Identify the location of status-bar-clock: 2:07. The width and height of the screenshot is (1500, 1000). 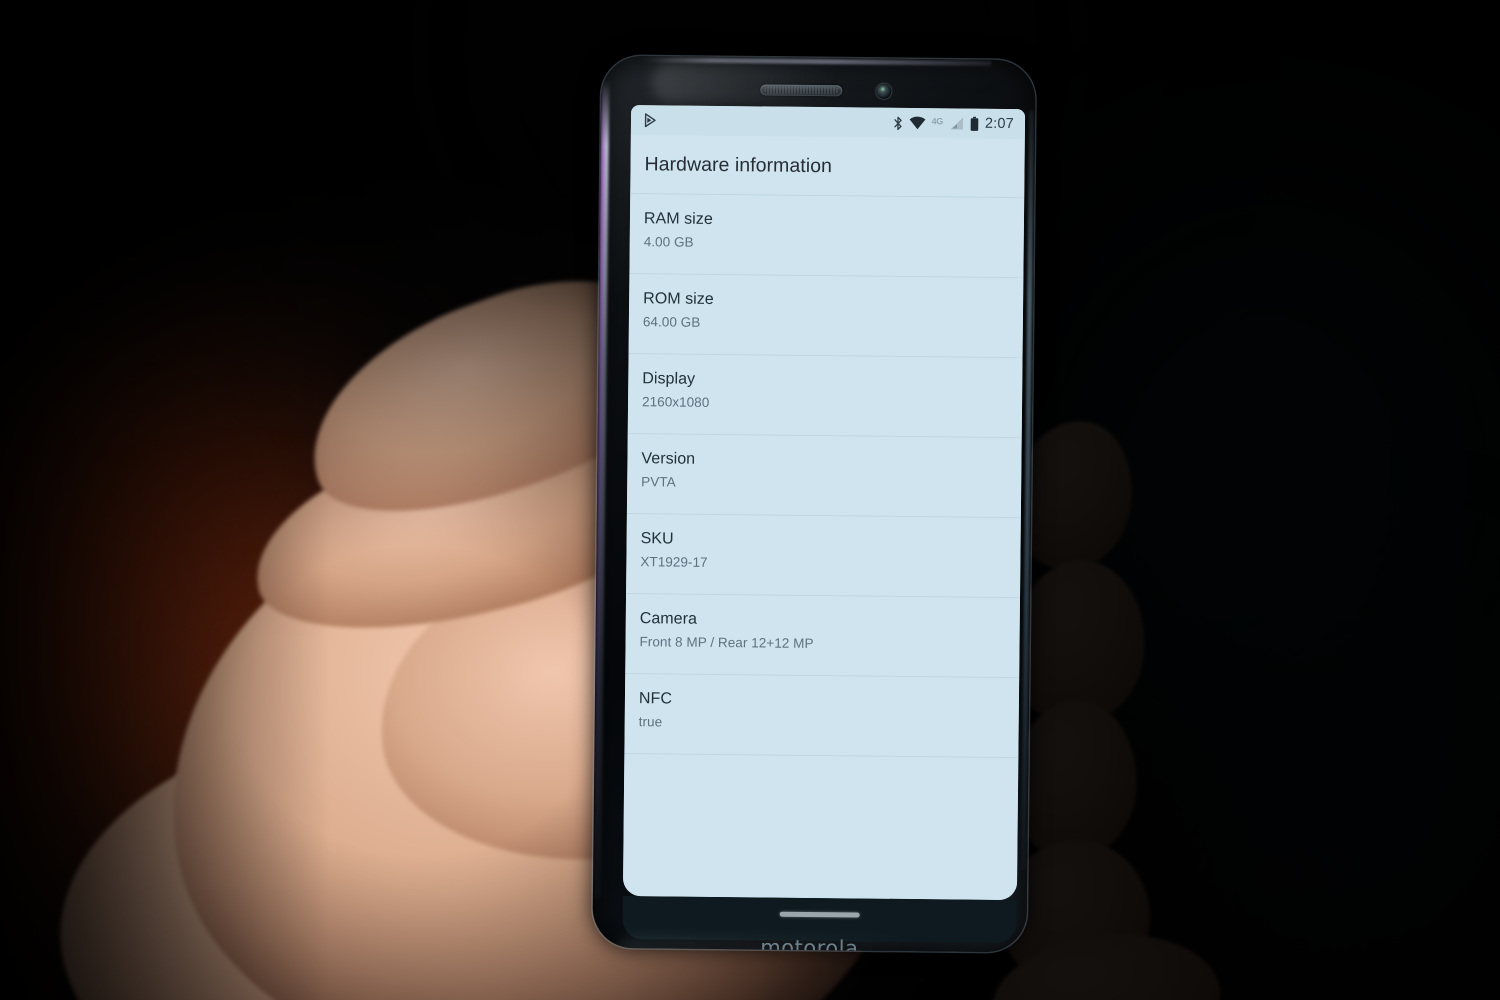
(999, 124).